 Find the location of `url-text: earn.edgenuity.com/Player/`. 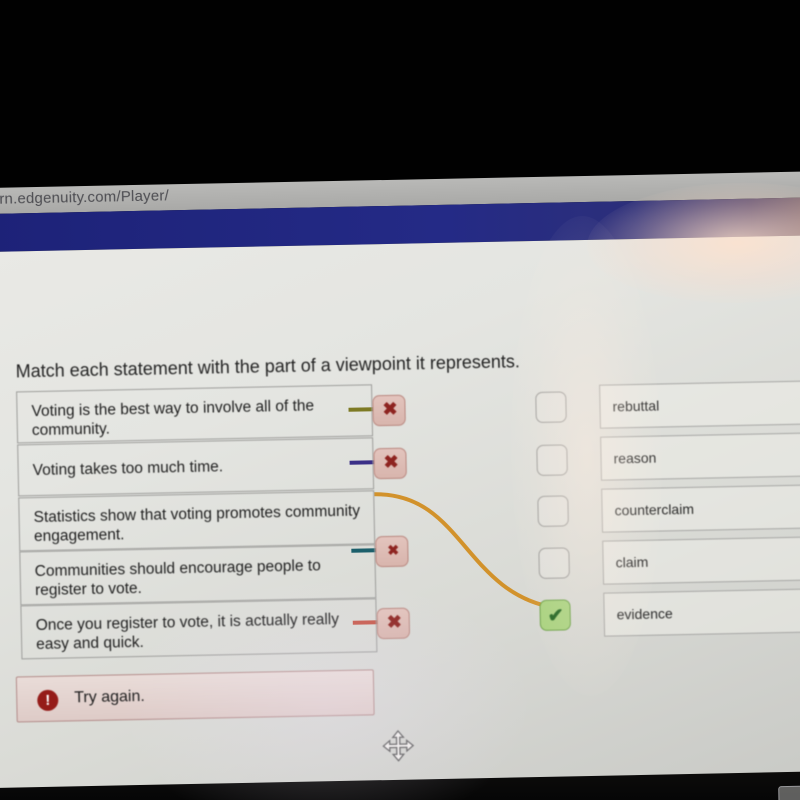

url-text: earn.edgenuity.com/Player/ is located at coordinates (85, 198).